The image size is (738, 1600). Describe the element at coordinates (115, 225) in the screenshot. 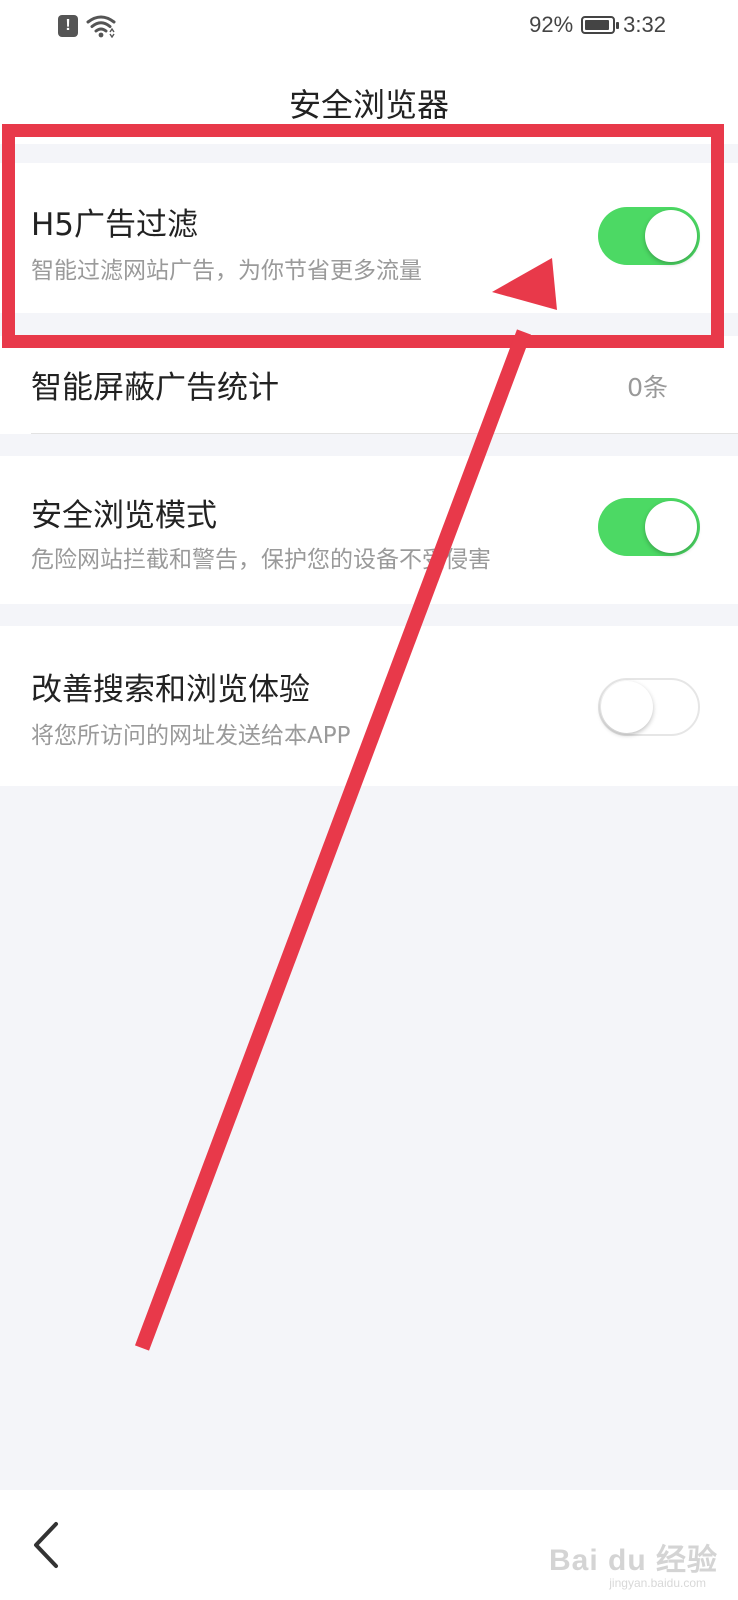

I see `setting-title: H5广告过滤` at that location.